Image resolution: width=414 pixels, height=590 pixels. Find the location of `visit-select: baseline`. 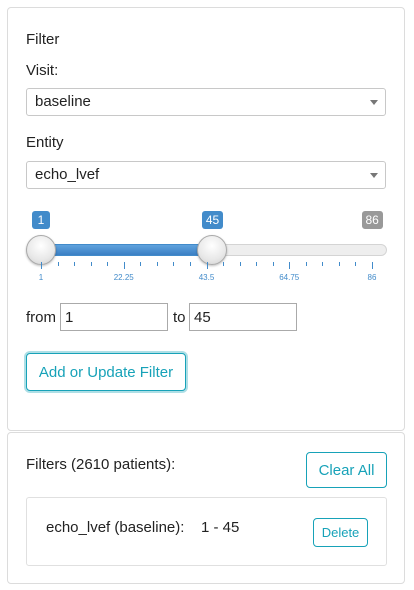

visit-select: baseline is located at coordinates (206, 102).